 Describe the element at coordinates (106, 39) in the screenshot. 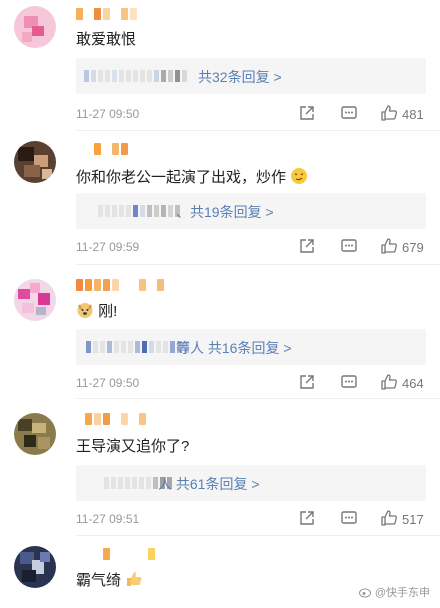

I see `comment-text: 敢爱敢恨` at that location.